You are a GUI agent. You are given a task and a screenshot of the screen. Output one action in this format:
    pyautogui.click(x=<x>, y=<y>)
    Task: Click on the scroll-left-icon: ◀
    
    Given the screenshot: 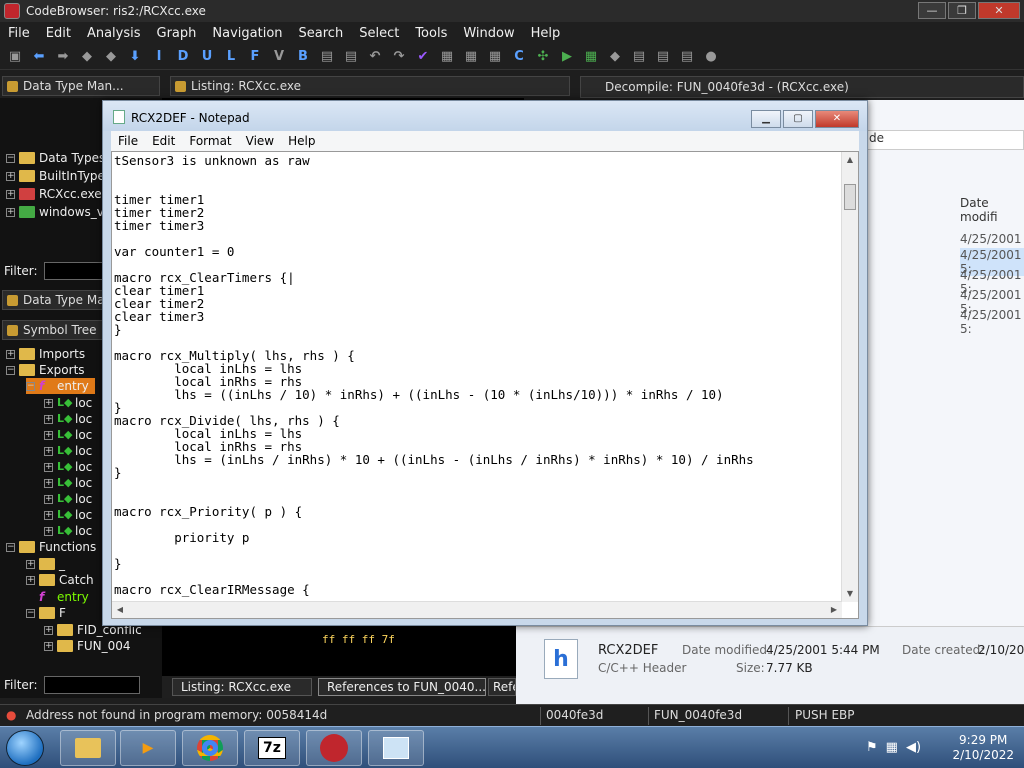 What is the action you would take?
    pyautogui.click(x=120, y=610)
    